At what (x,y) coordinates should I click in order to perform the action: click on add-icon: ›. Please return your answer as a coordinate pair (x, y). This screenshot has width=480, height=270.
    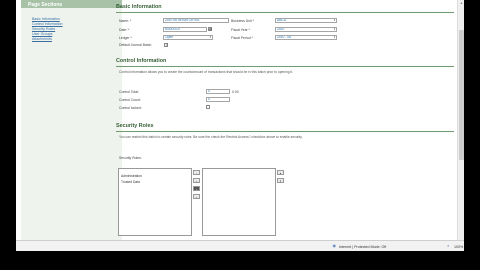
    Looking at the image, I should click on (196, 172).